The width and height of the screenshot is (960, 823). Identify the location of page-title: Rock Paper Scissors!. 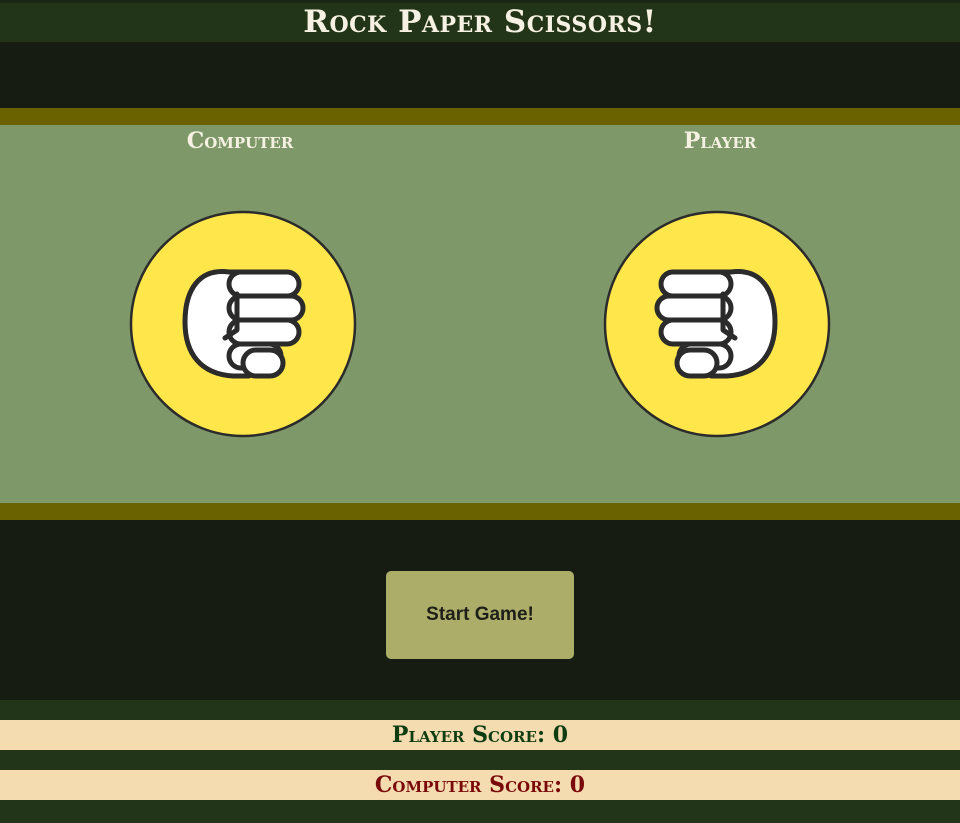
(480, 22).